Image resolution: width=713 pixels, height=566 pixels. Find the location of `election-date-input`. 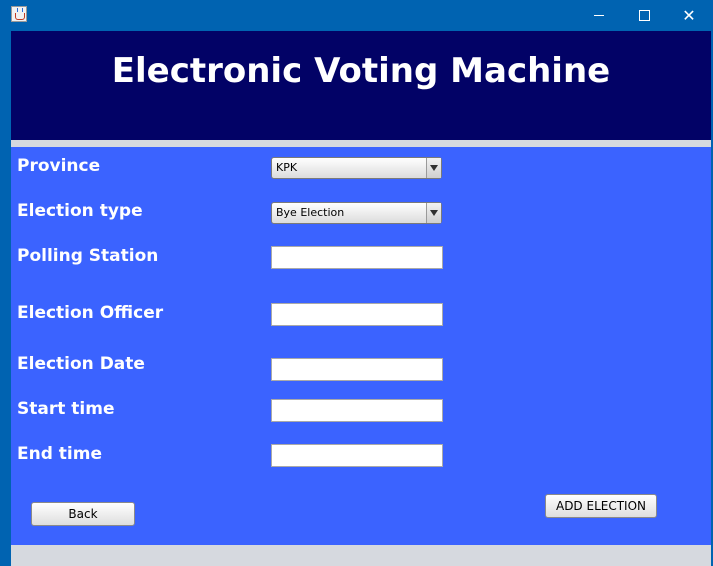

election-date-input is located at coordinates (357, 369).